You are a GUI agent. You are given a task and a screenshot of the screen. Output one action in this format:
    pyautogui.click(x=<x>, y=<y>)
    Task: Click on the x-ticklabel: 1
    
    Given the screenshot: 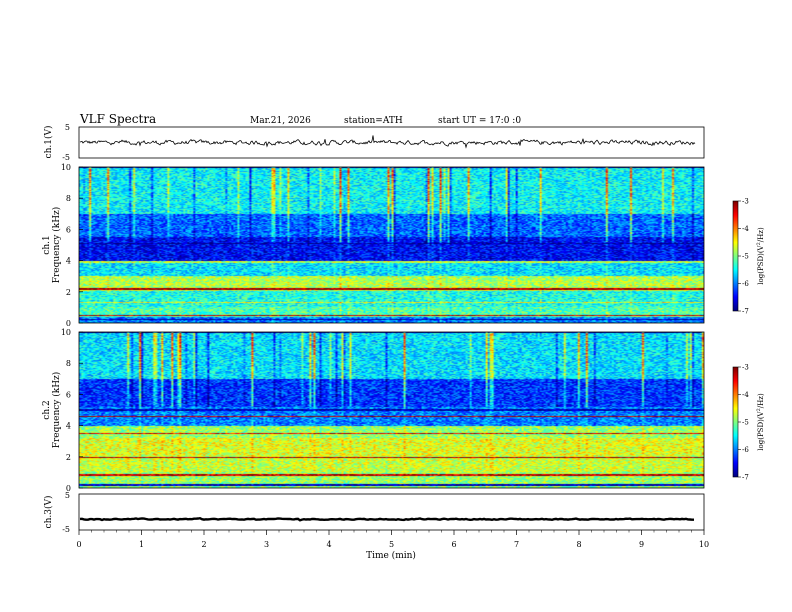 What is the action you would take?
    pyautogui.click(x=141, y=544)
    